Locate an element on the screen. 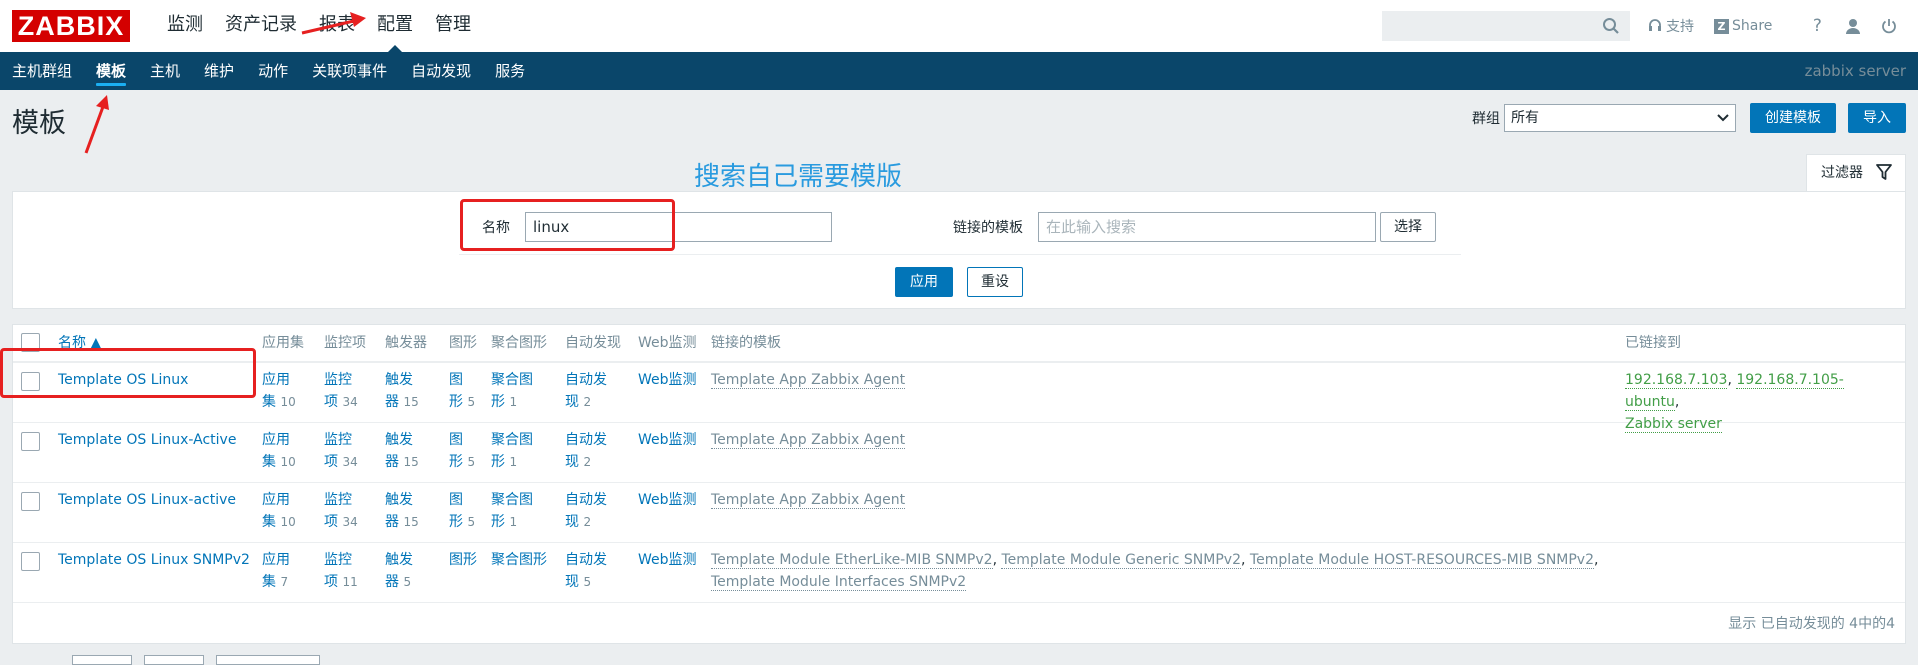  arrow-to-templates-icon is located at coordinates (96, 124).